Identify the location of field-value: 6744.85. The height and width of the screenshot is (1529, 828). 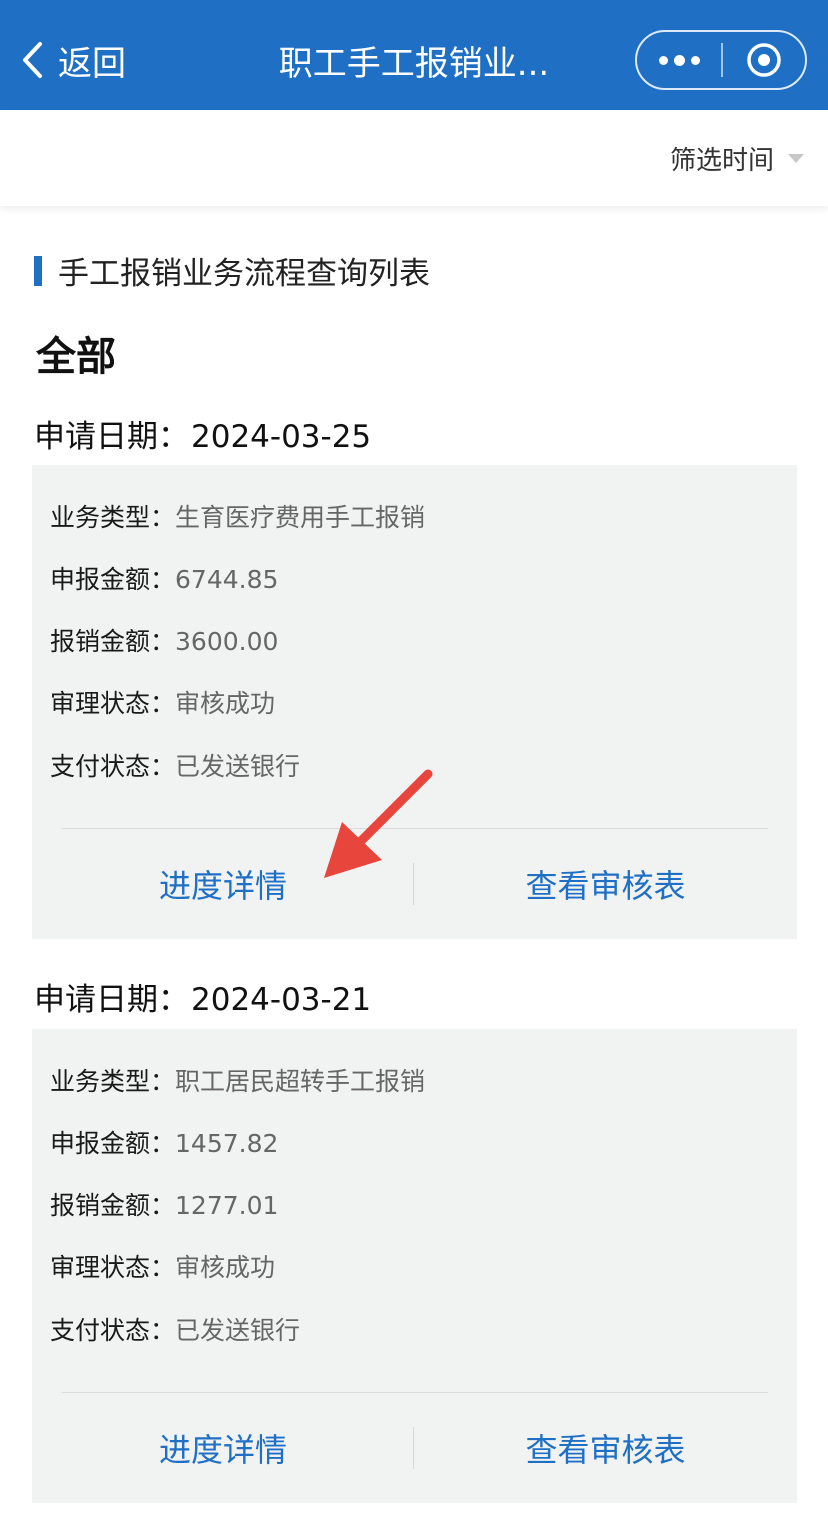
(227, 579).